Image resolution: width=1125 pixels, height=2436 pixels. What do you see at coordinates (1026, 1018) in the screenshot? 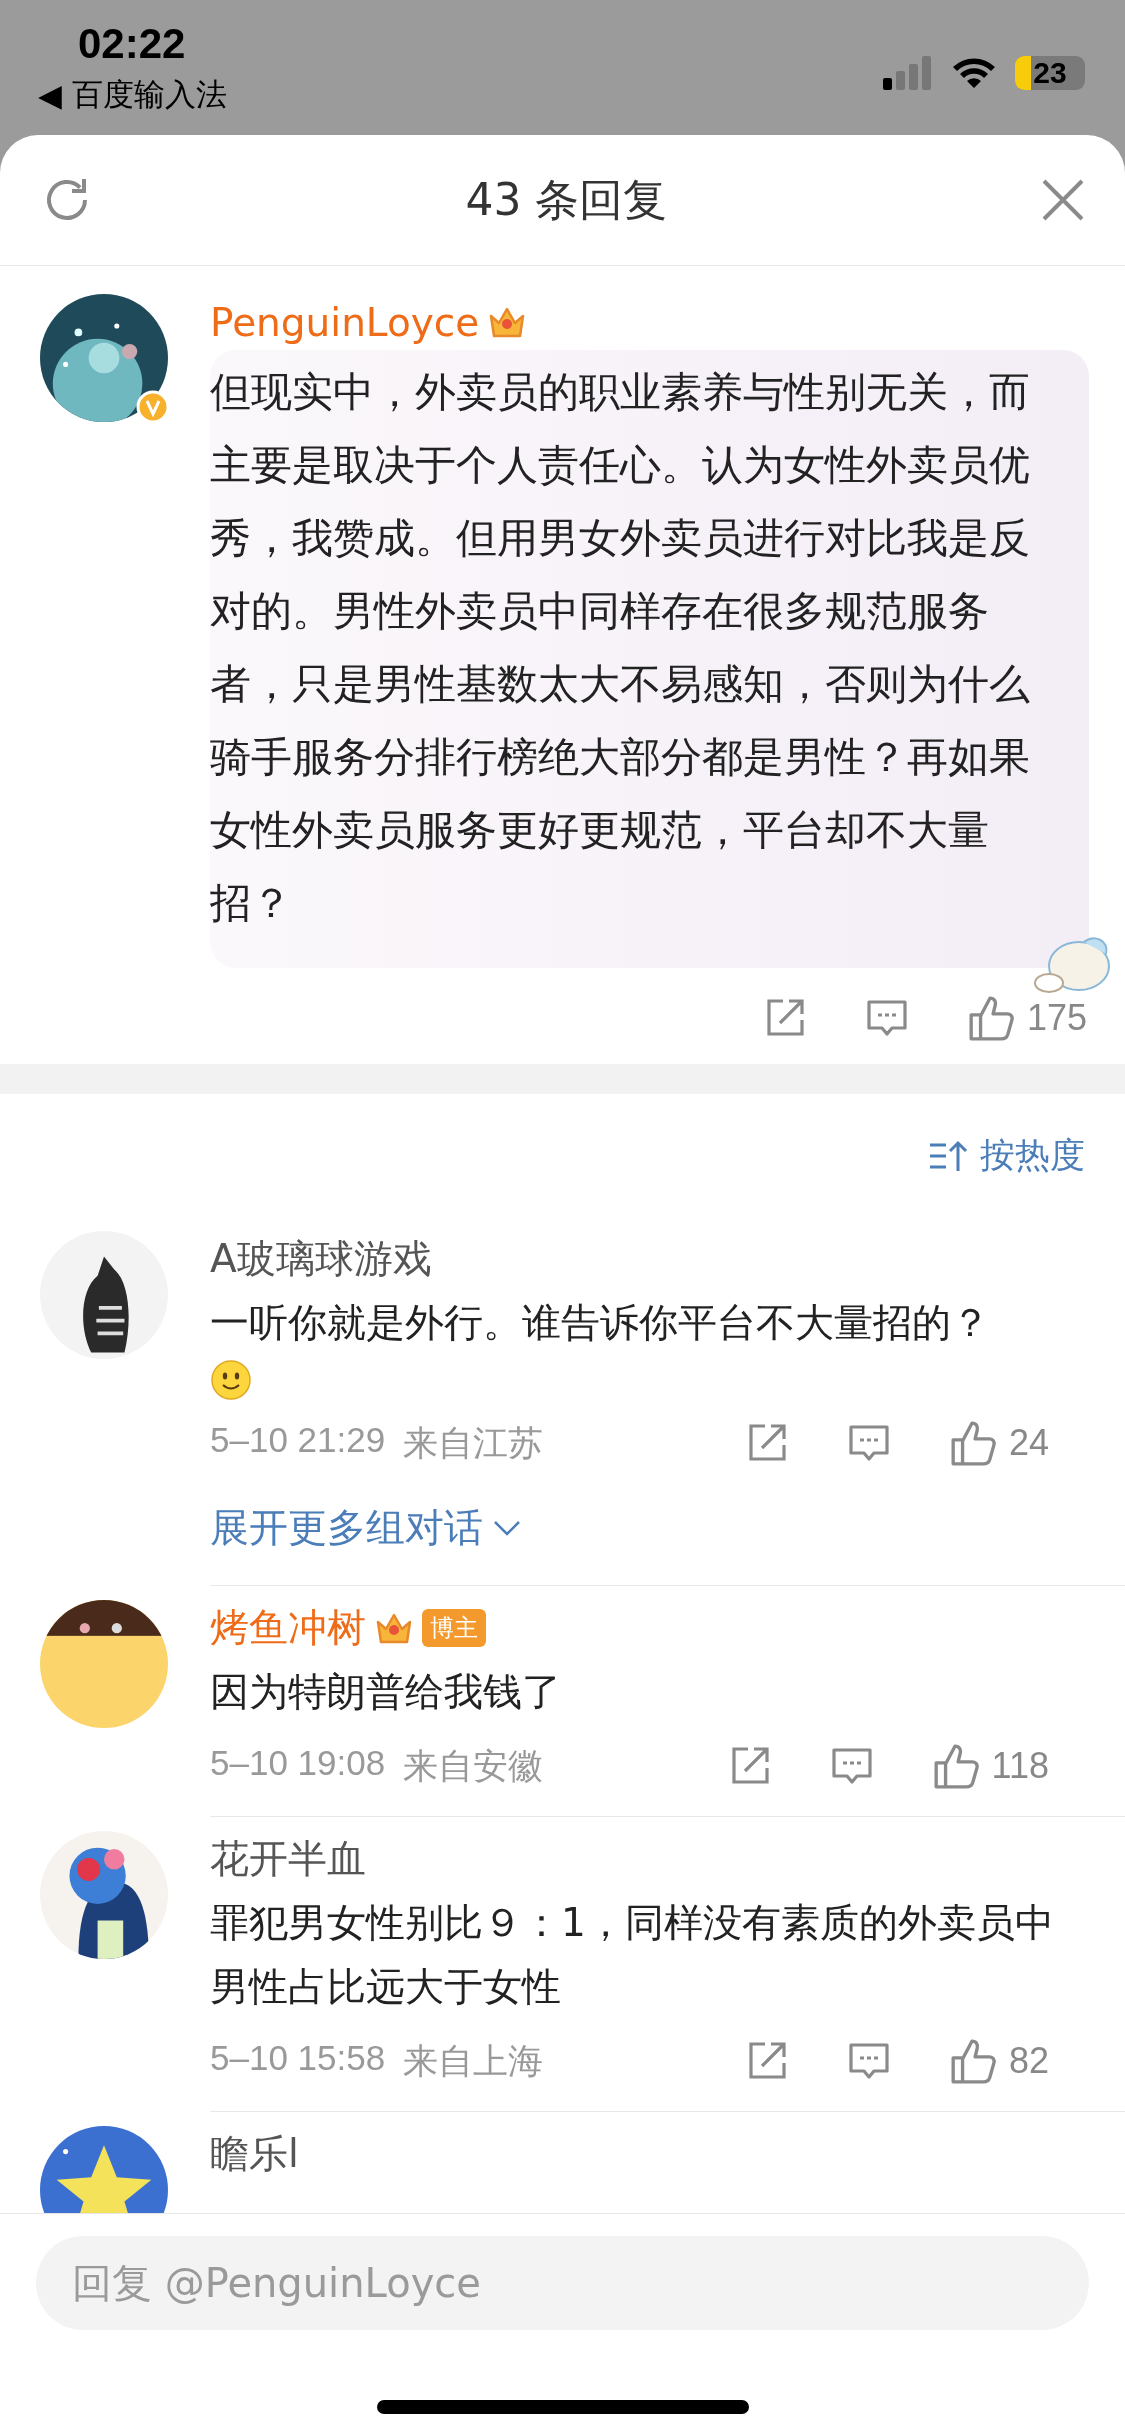
I see `like-button: 175` at bounding box center [1026, 1018].